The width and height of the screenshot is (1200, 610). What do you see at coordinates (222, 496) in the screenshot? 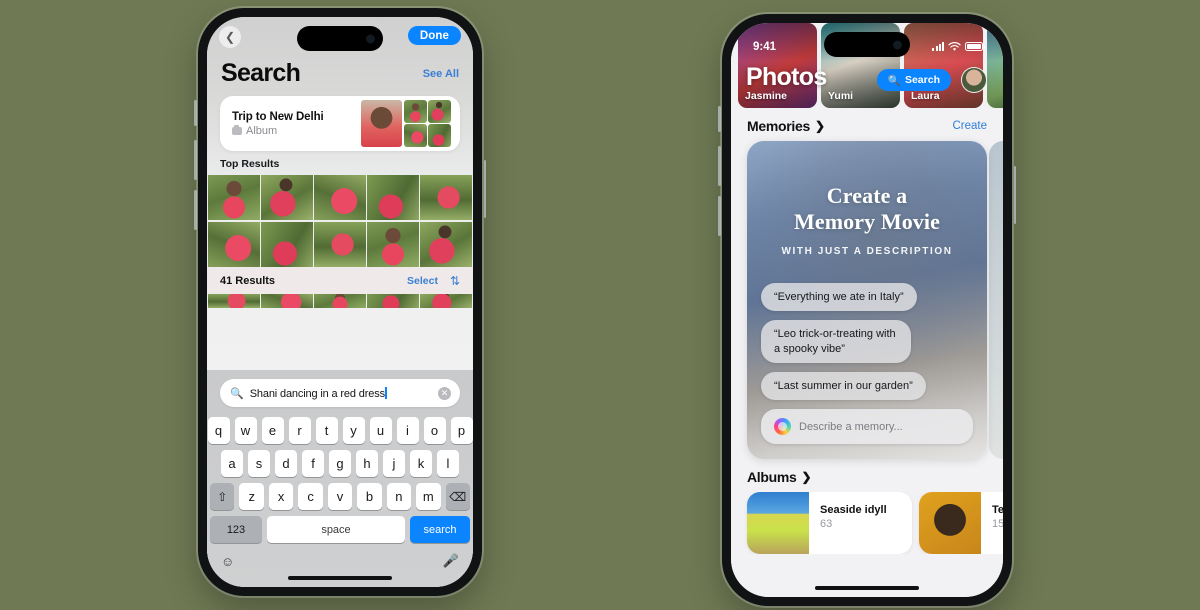
I see `shift-icon: ⇧` at bounding box center [222, 496].